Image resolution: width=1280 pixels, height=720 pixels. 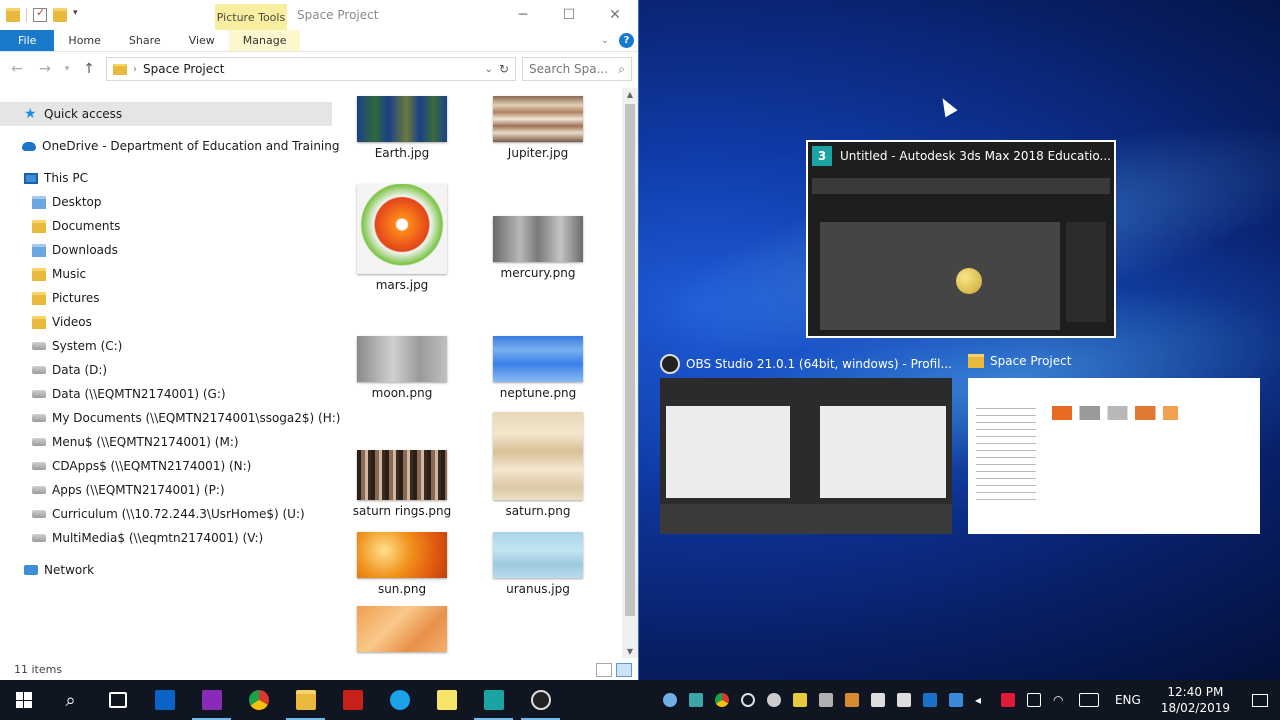 I want to click on language-indicator: ENG, so click(x=1128, y=700).